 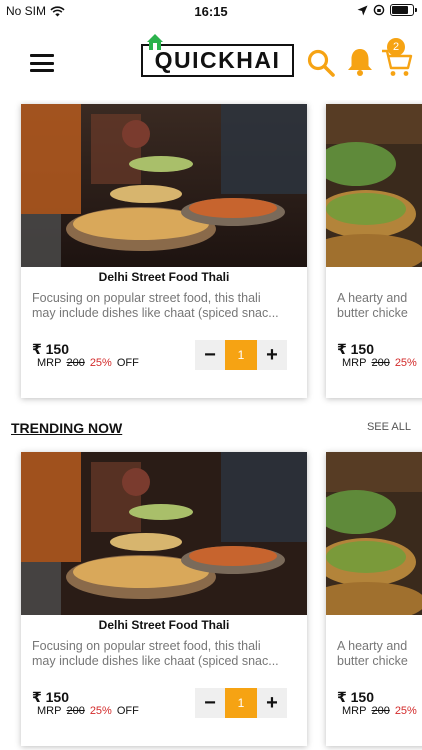 I want to click on section-title: TRENDING NOW, so click(x=67, y=428).